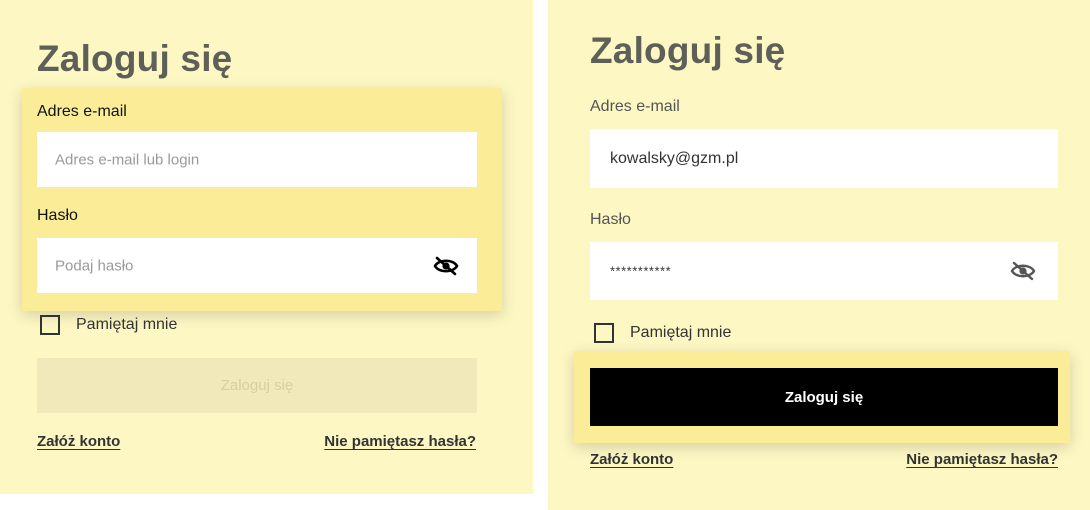 Image resolution: width=1090 pixels, height=510 pixels. Describe the element at coordinates (257, 159) in the screenshot. I see `email-field: Adres e-mail lub login` at that location.